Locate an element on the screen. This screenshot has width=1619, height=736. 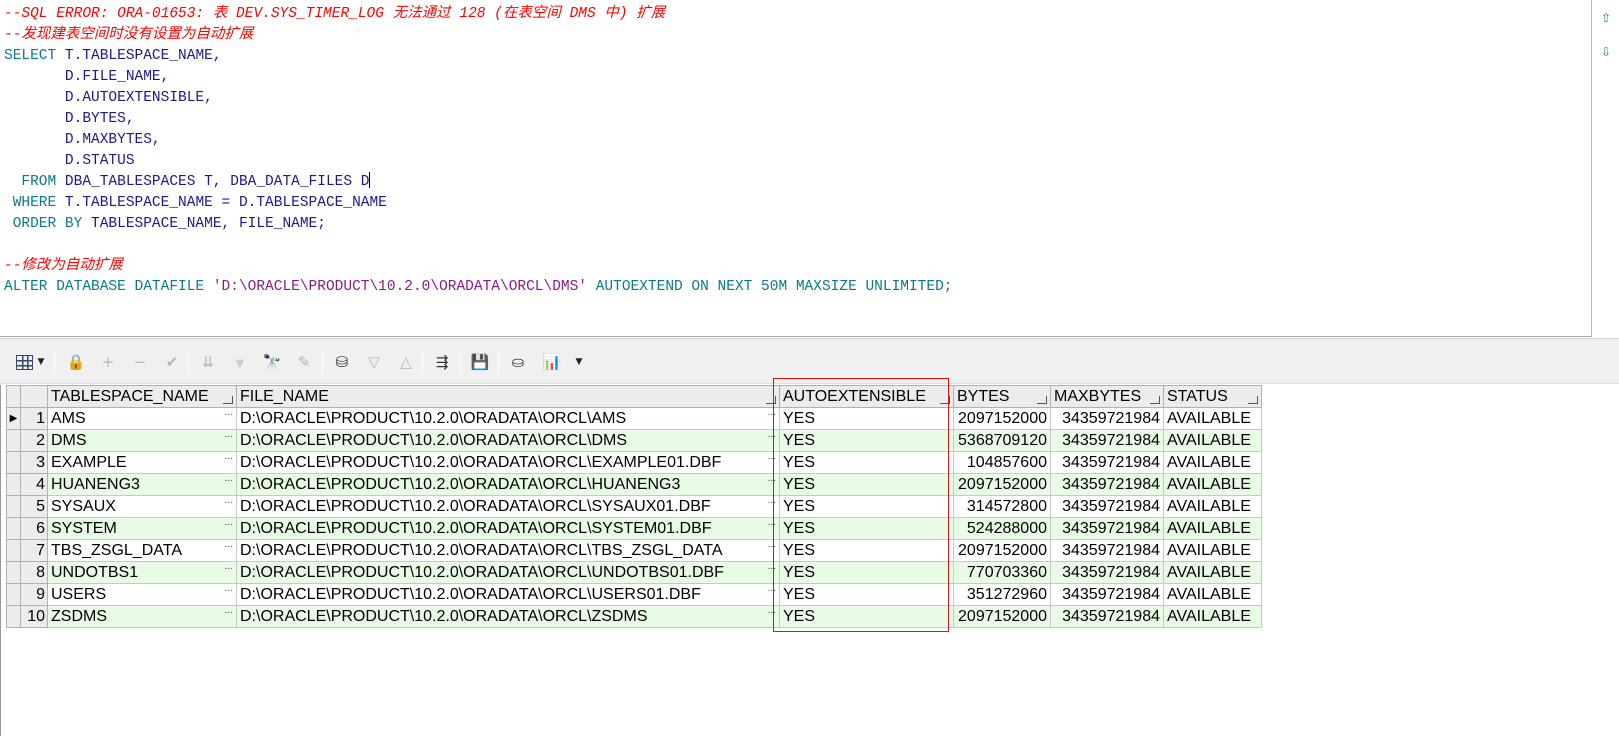
clear-icon: ✎ is located at coordinates (304, 362).